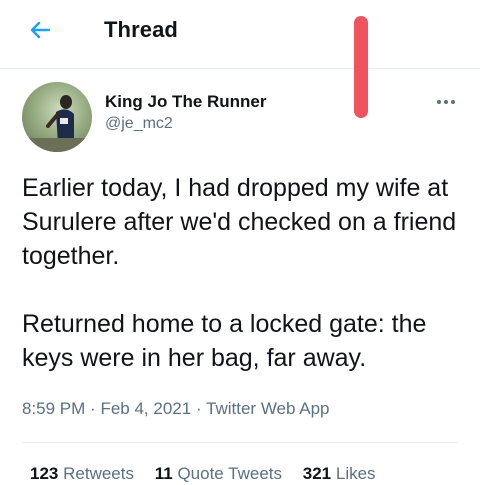  What do you see at coordinates (267, 408) in the screenshot?
I see `tweet-source: Twitter Web App` at bounding box center [267, 408].